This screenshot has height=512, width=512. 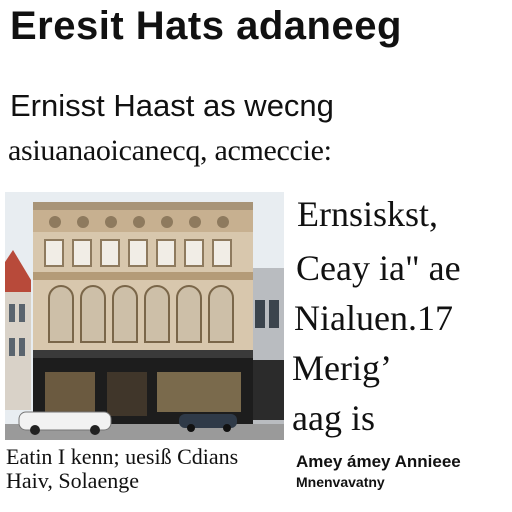 What do you see at coordinates (378, 268) in the screenshot?
I see `side-text-line-2: Ceay ia" ae` at bounding box center [378, 268].